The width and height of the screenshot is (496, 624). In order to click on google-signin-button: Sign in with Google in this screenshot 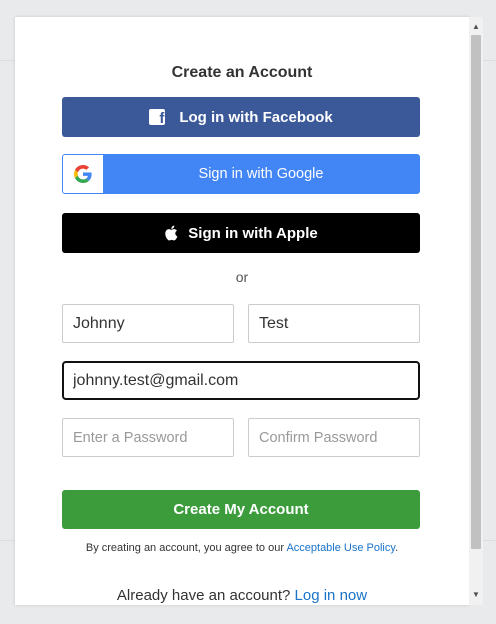, I will do `click(241, 174)`.